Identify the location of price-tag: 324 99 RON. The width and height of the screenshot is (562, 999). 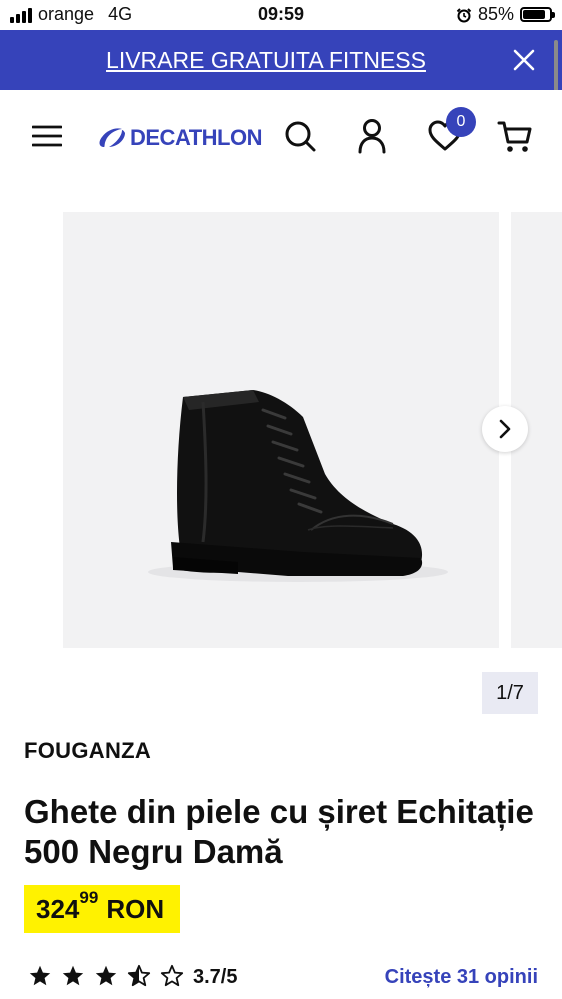
(102, 909).